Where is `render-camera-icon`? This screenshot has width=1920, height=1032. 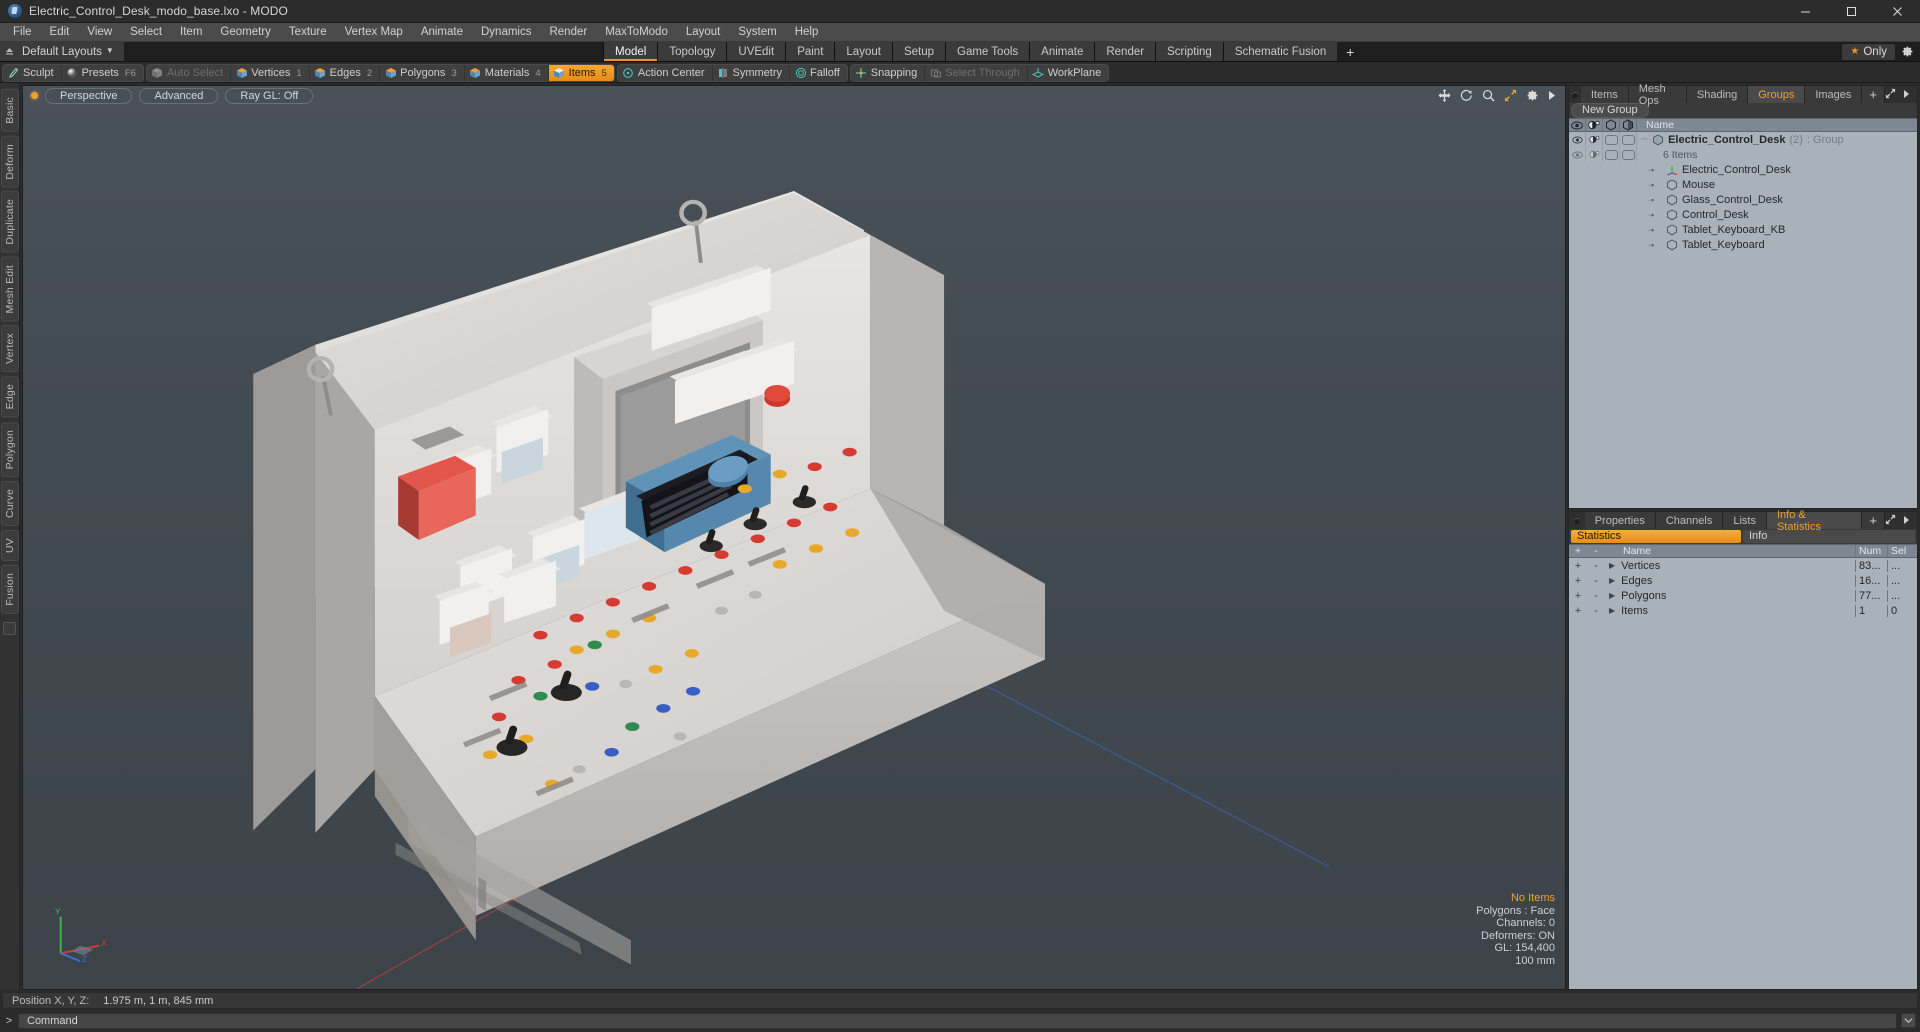
render-camera-icon is located at coordinates (1594, 125).